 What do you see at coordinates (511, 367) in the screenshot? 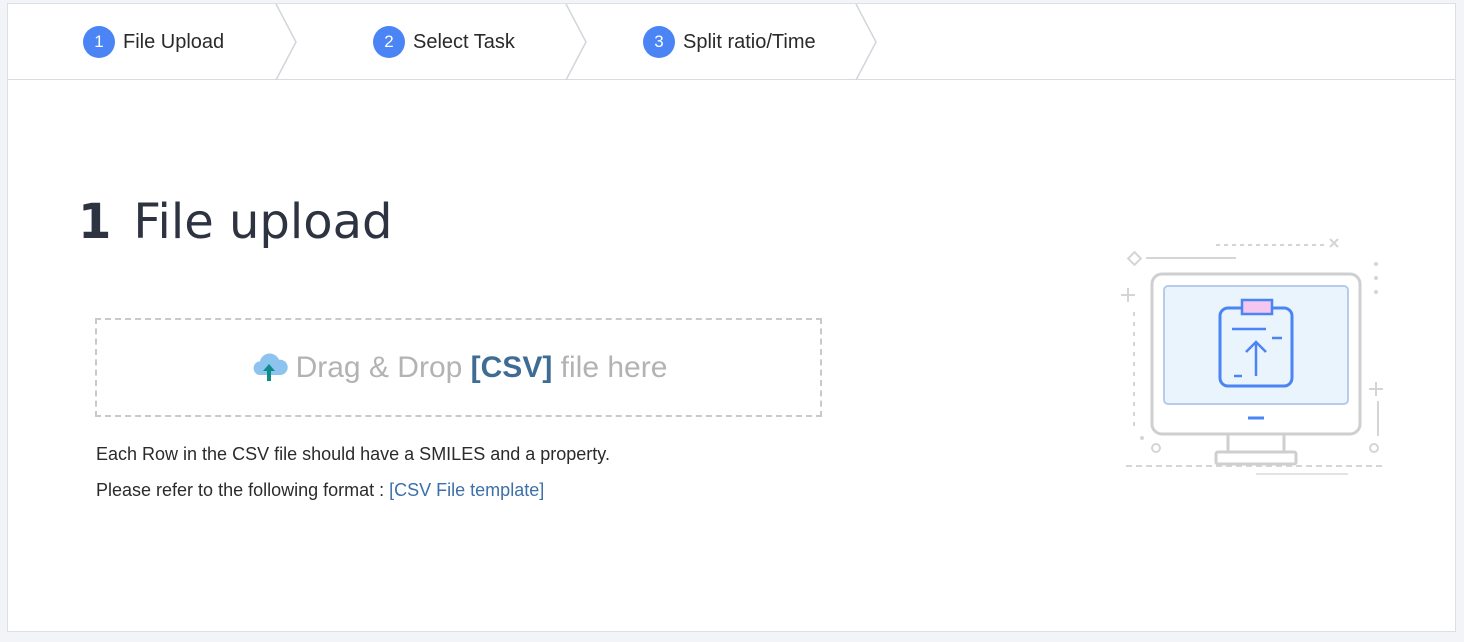
I see `dropzone-format: [CSV]` at bounding box center [511, 367].